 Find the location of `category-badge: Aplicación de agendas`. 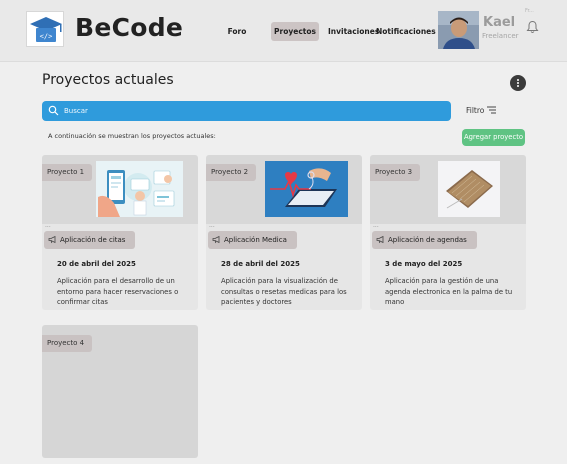

category-badge: Aplicación de agendas is located at coordinates (424, 240).